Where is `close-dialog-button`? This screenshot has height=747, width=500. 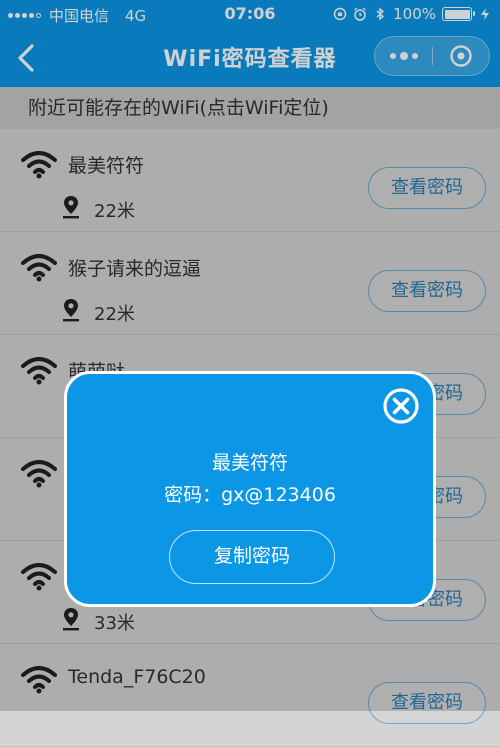 close-dialog-button is located at coordinates (401, 406).